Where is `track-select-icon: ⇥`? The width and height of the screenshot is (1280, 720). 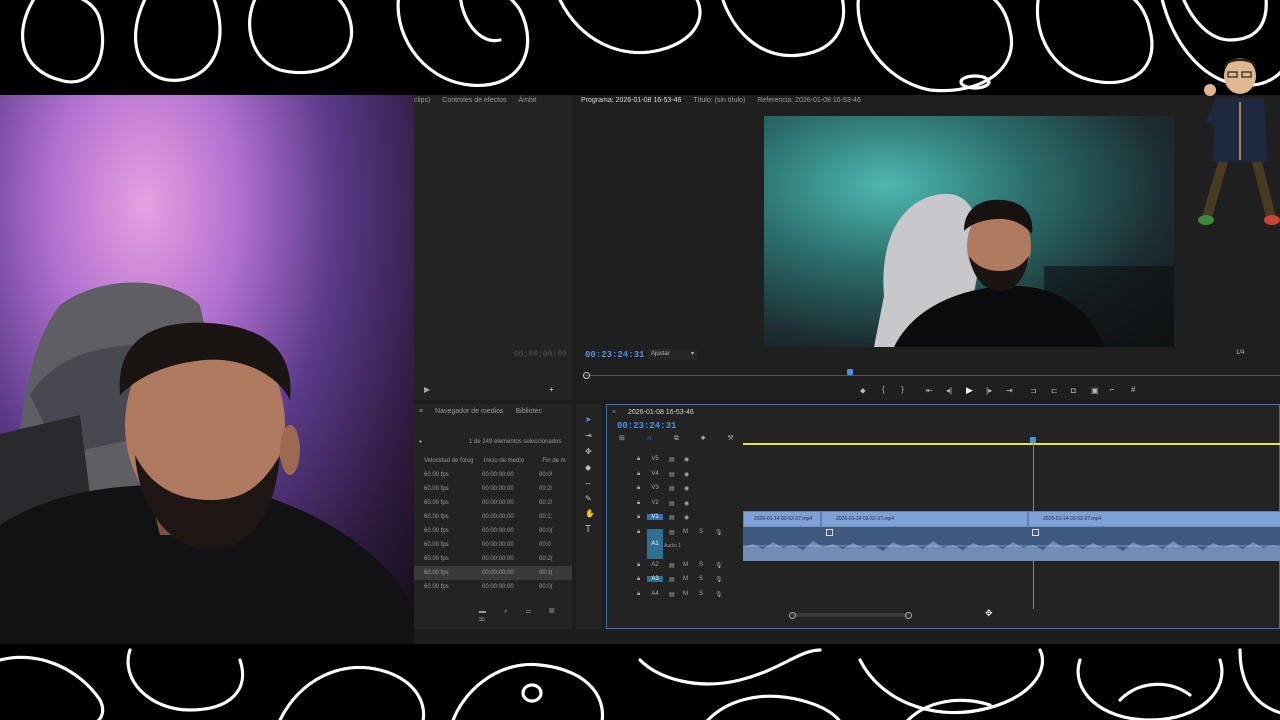
track-select-icon: ⇥ is located at coordinates (588, 435).